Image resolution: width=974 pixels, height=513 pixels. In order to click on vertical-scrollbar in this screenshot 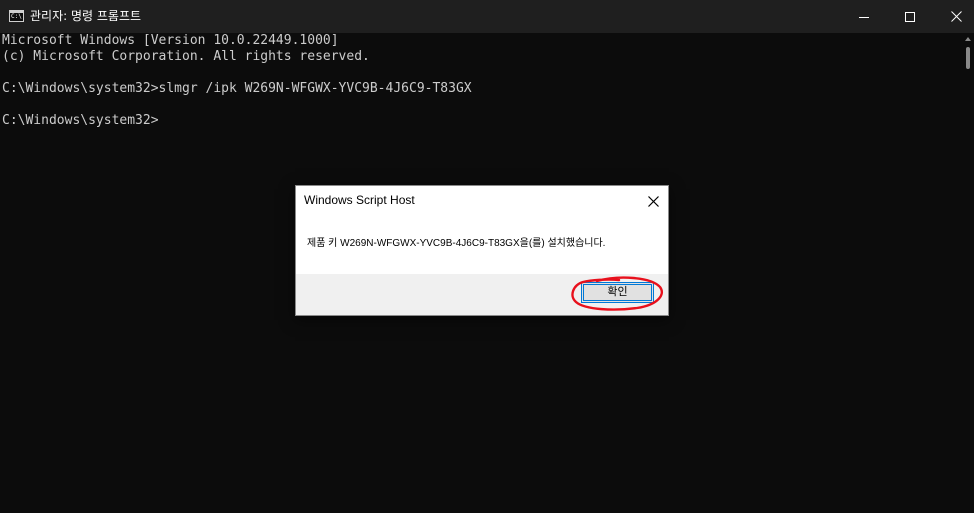, I will do `click(968, 273)`.